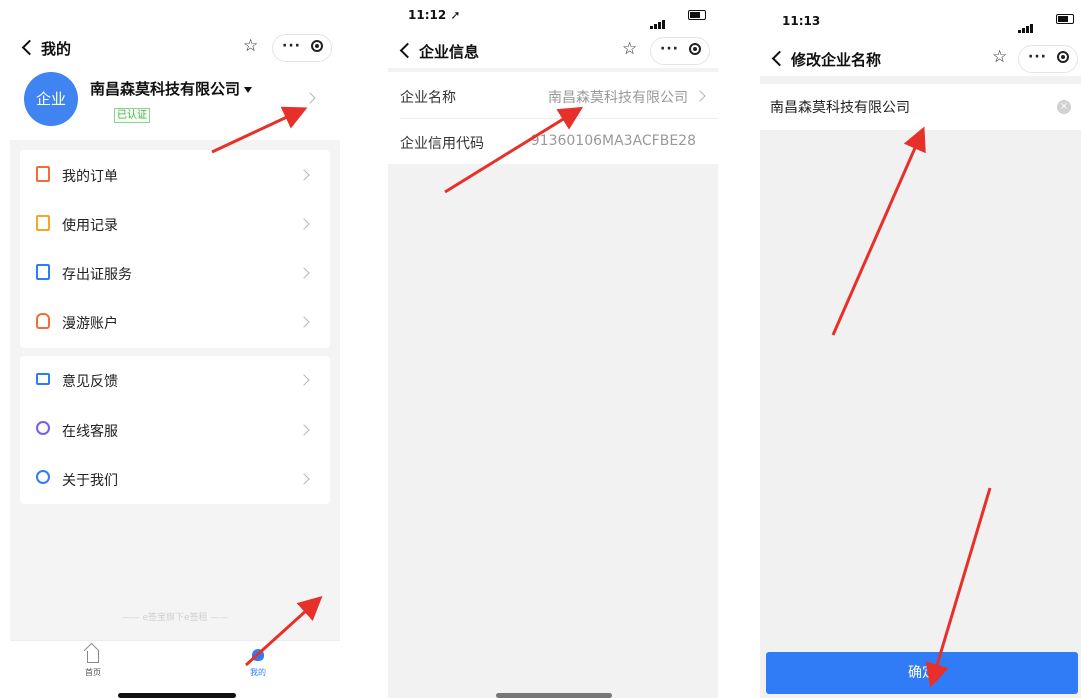  What do you see at coordinates (90, 432) in the screenshot?
I see `menu-item-label: 在线客服` at bounding box center [90, 432].